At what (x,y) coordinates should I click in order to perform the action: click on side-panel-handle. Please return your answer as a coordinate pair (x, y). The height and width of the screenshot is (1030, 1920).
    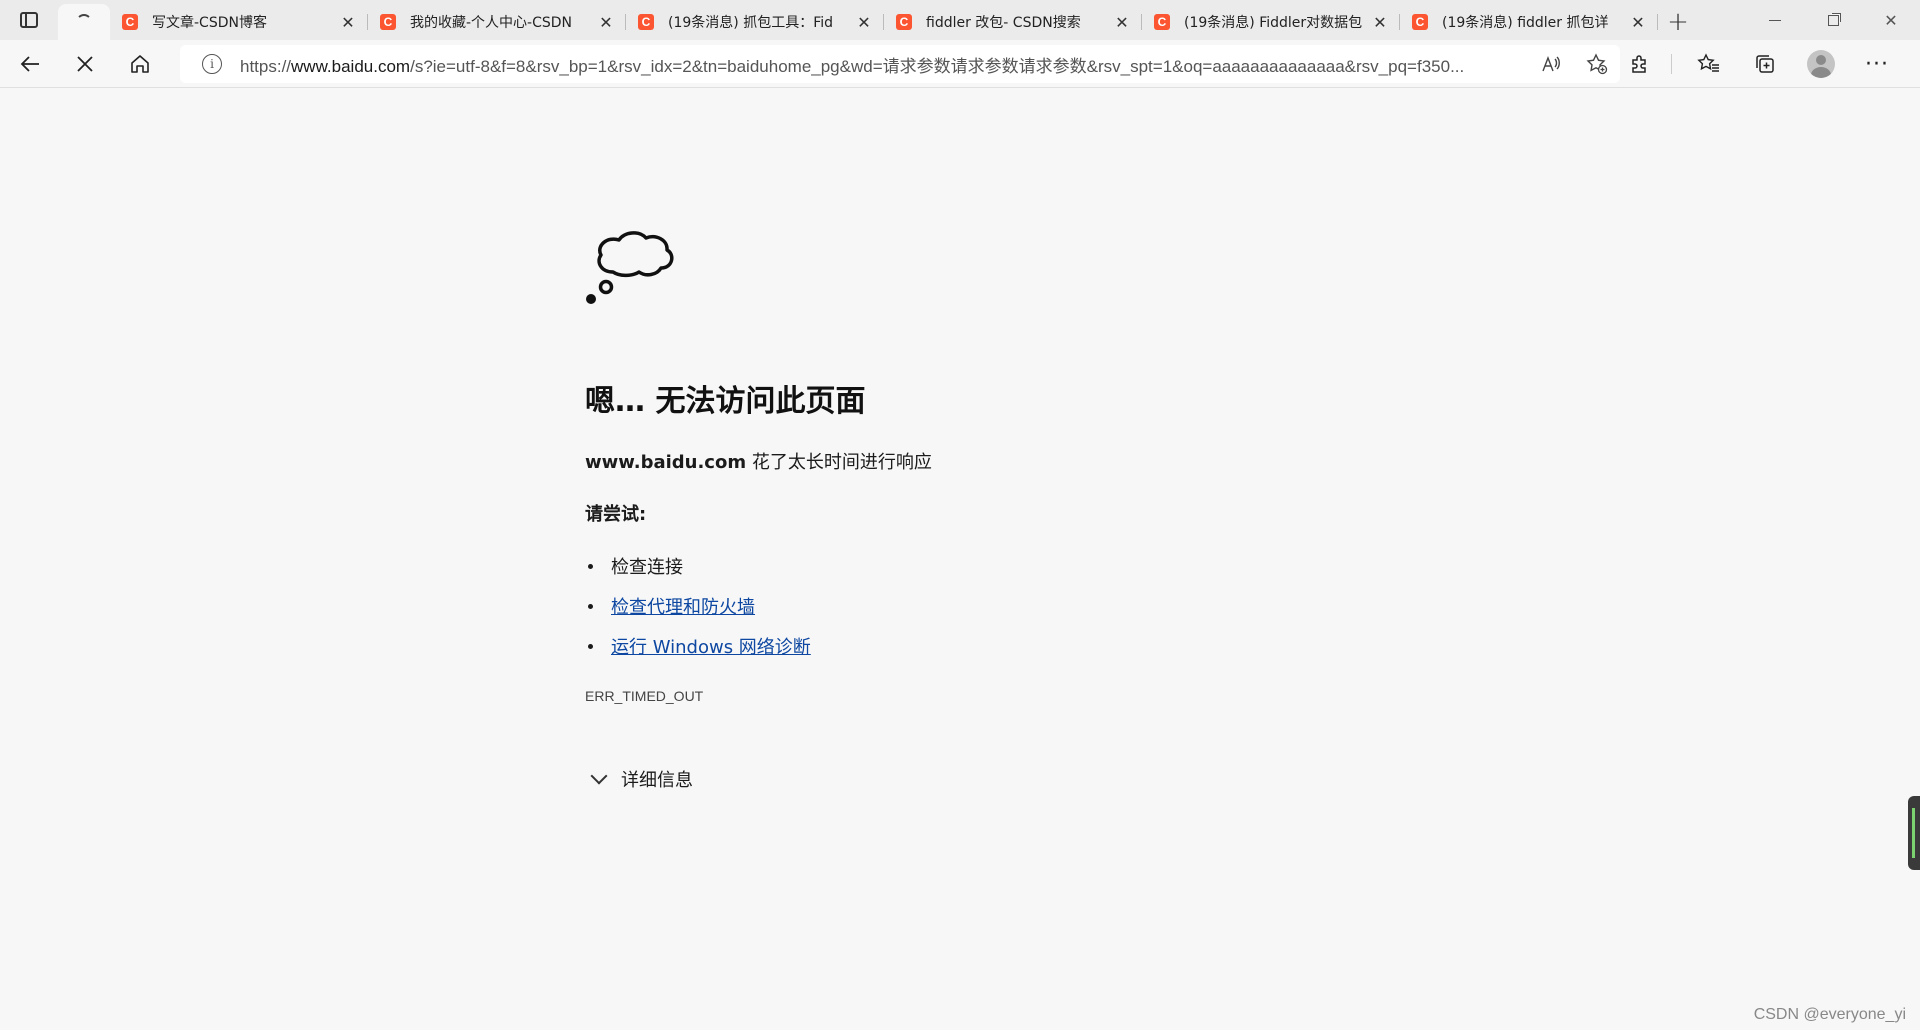
    Looking at the image, I should click on (1914, 833).